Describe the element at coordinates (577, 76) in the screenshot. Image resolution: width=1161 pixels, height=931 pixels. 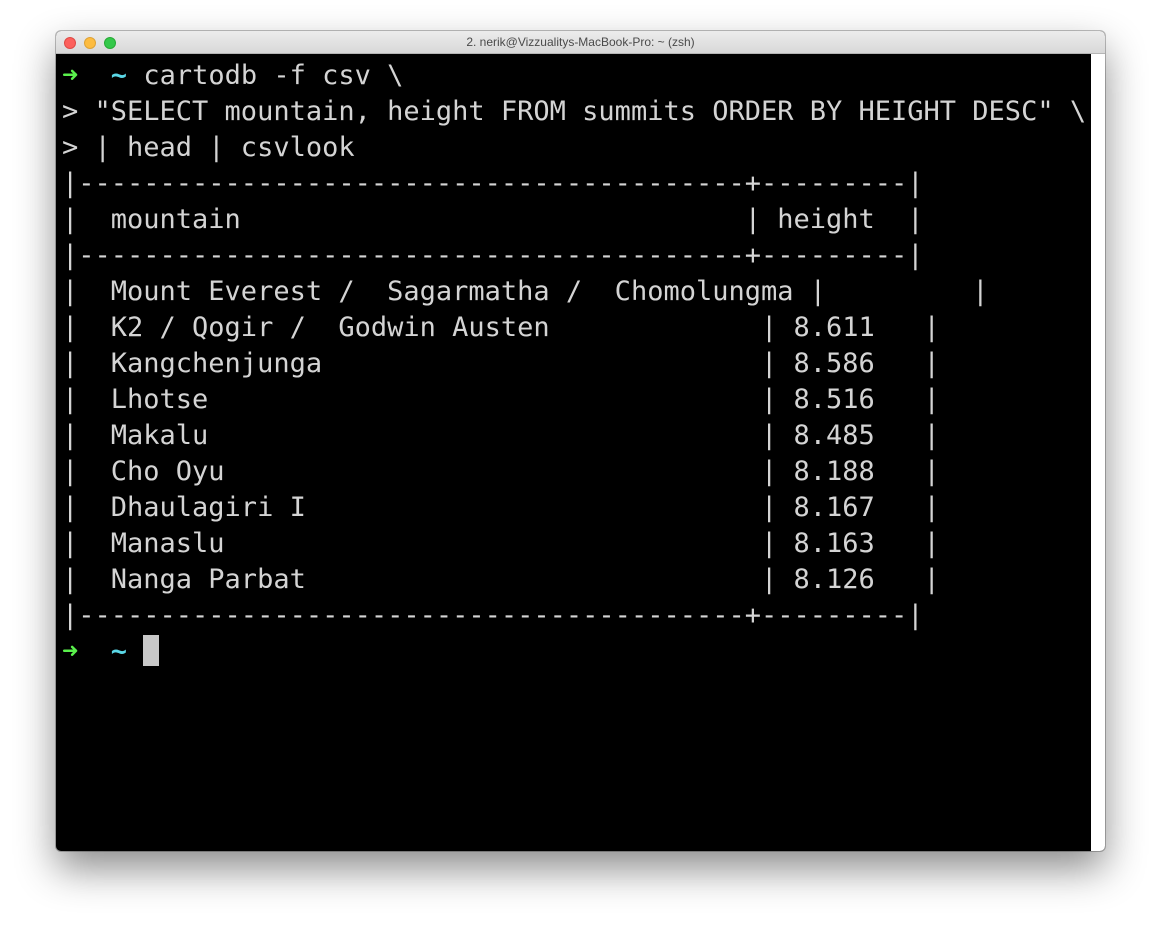
I see `command-line-1: ➜ ~ cartodb -f csv \` at that location.